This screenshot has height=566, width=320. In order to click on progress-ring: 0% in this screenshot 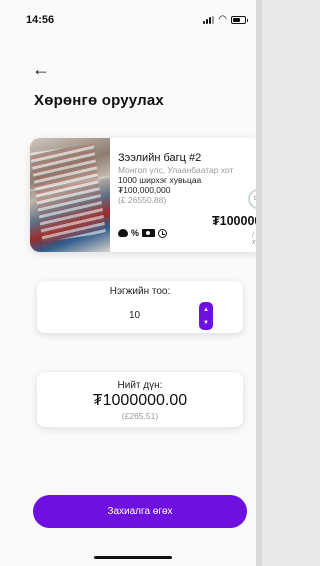, I will do `click(255, 199)`.